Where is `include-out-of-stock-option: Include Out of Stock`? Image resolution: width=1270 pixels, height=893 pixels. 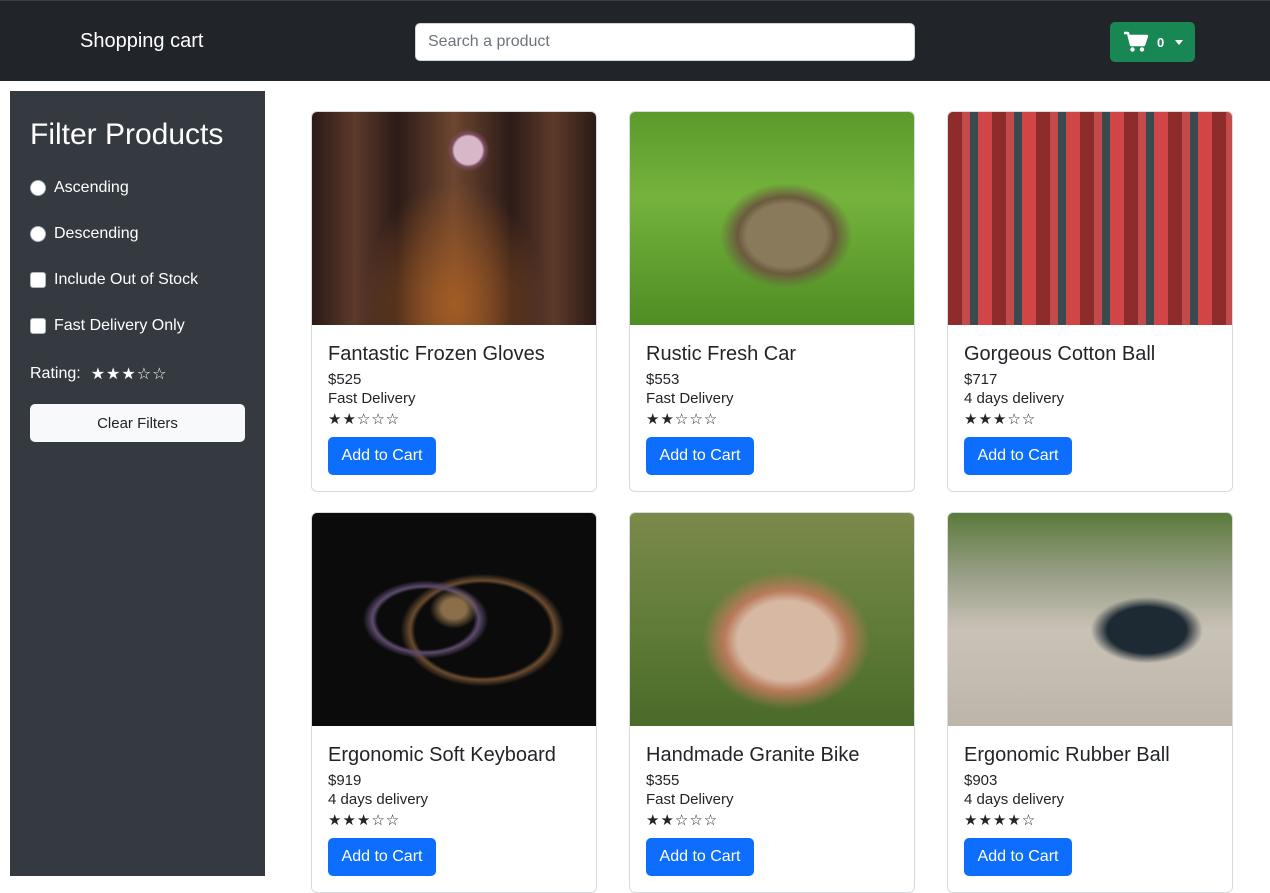
include-out-of-stock-option: Include Out of Stock is located at coordinates (114, 280).